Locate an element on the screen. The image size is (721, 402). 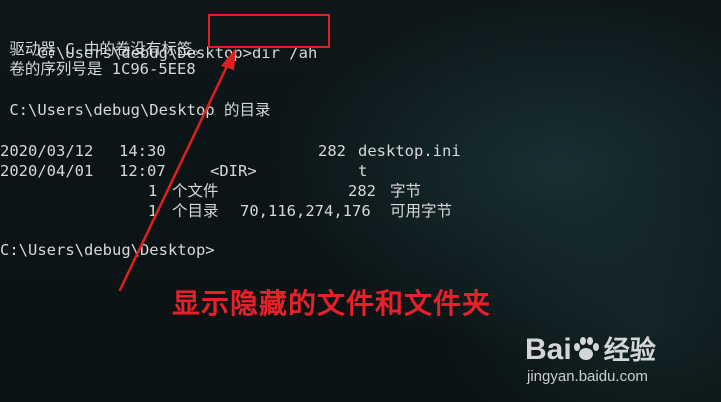
annotation-caption: 显示隐藏的文件和文件夹 is located at coordinates (332, 303).